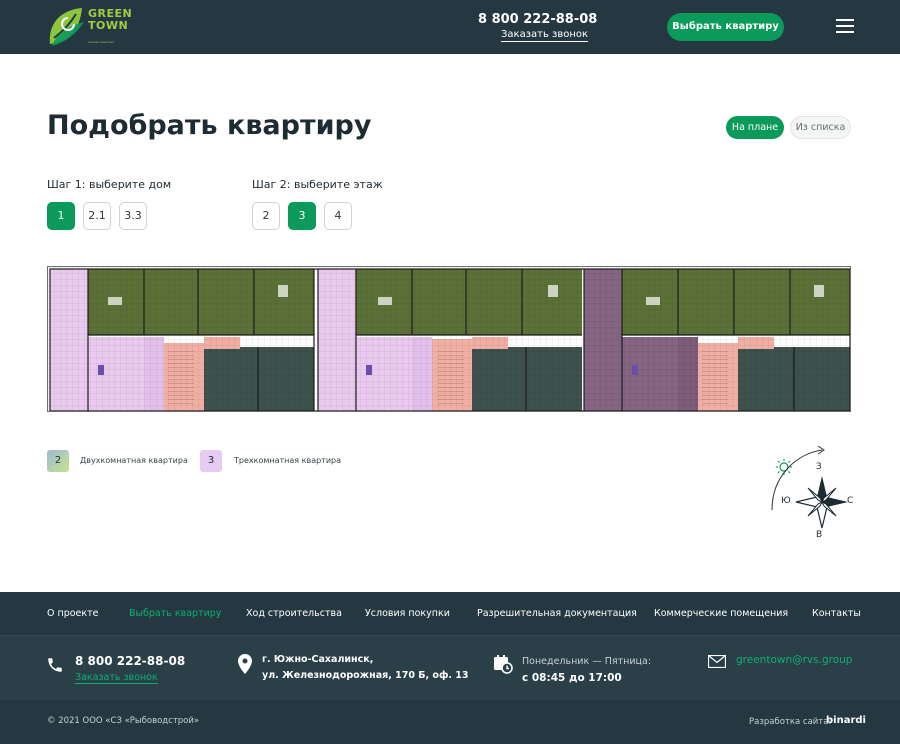 The height and width of the screenshot is (744, 900). I want to click on footer-nav-construction: Ход строительства, so click(294, 613).